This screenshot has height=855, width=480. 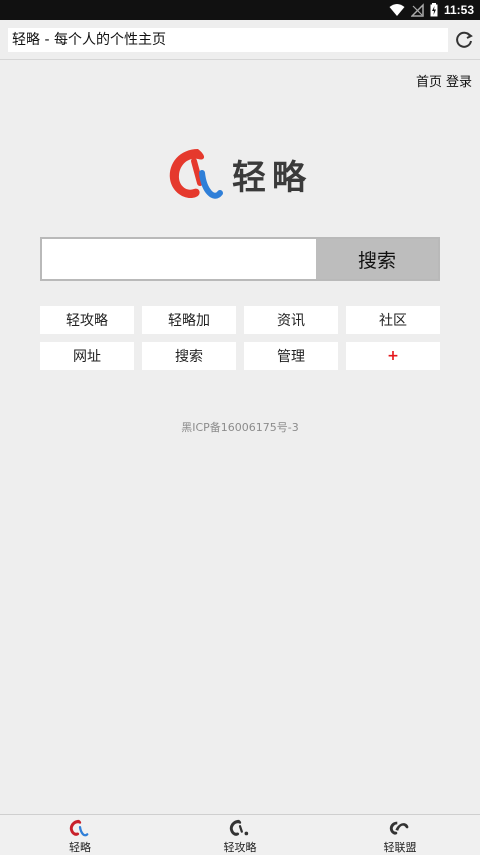 I want to click on quick-link-search: 搜索, so click(x=189, y=356).